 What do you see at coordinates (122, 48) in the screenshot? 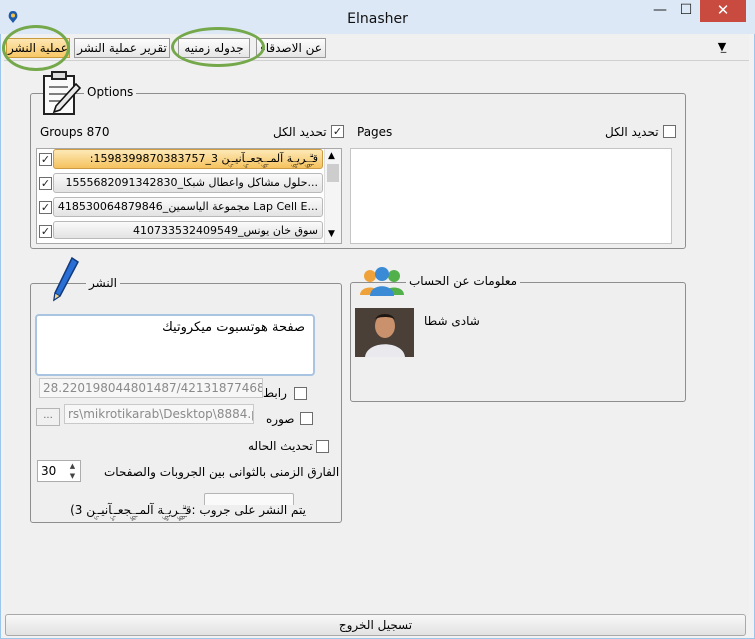
I see `tab-publish-report: تقرير عملية النشر` at bounding box center [122, 48].